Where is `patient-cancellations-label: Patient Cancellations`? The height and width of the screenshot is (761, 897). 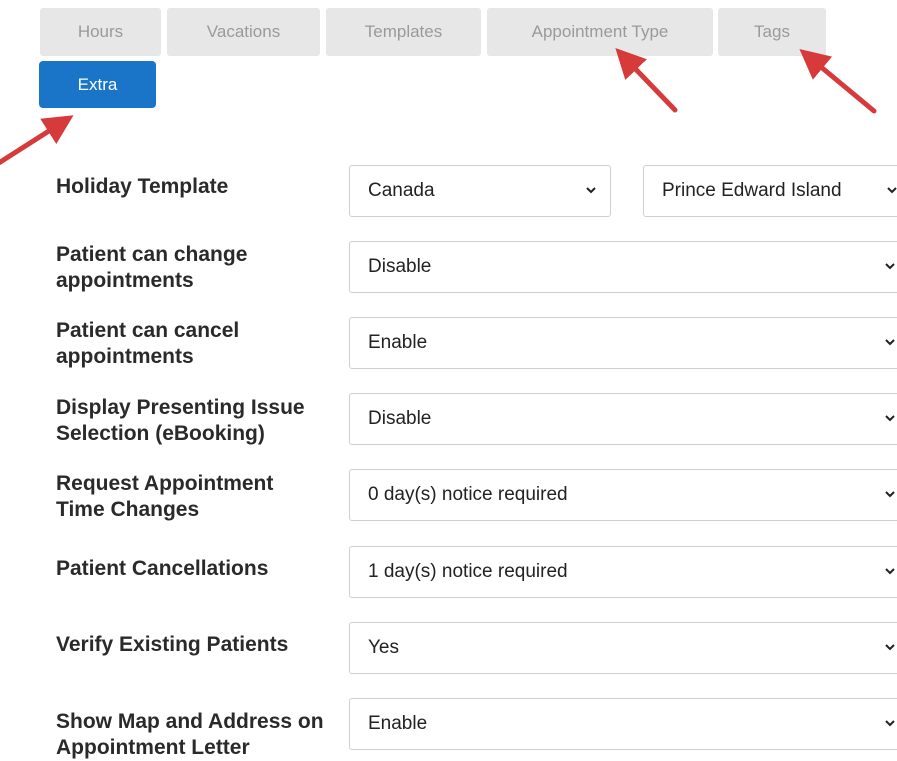 patient-cancellations-label: Patient Cancellations is located at coordinates (162, 568).